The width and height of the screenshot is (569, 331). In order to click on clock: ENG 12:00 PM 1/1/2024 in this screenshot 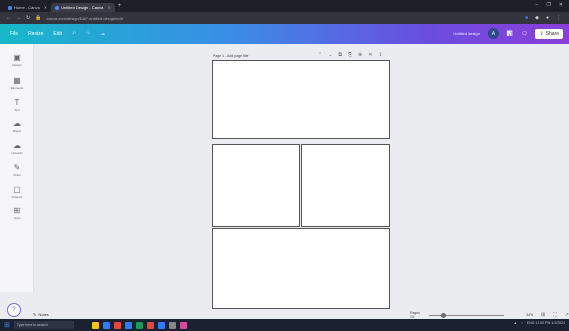, I will do `click(546, 323)`.